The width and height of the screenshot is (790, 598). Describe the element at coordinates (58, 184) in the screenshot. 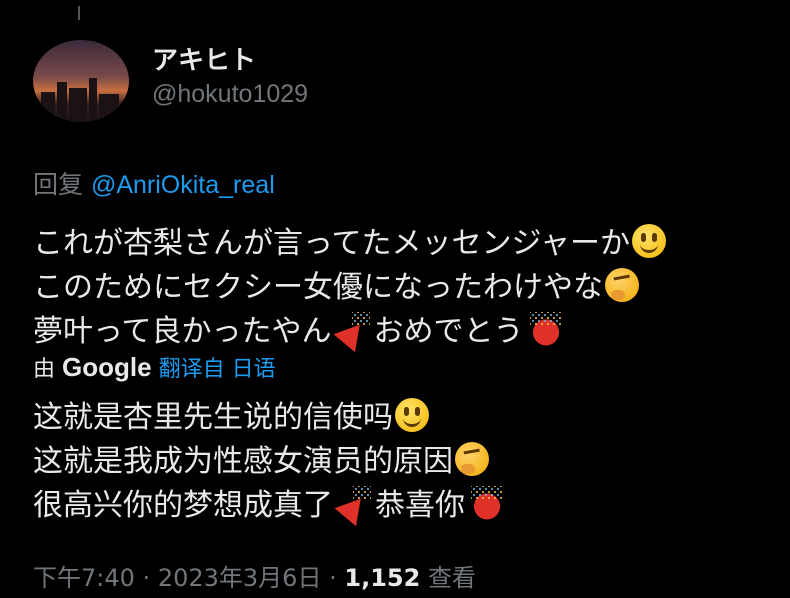

I see `reply-prefix: 回复` at that location.